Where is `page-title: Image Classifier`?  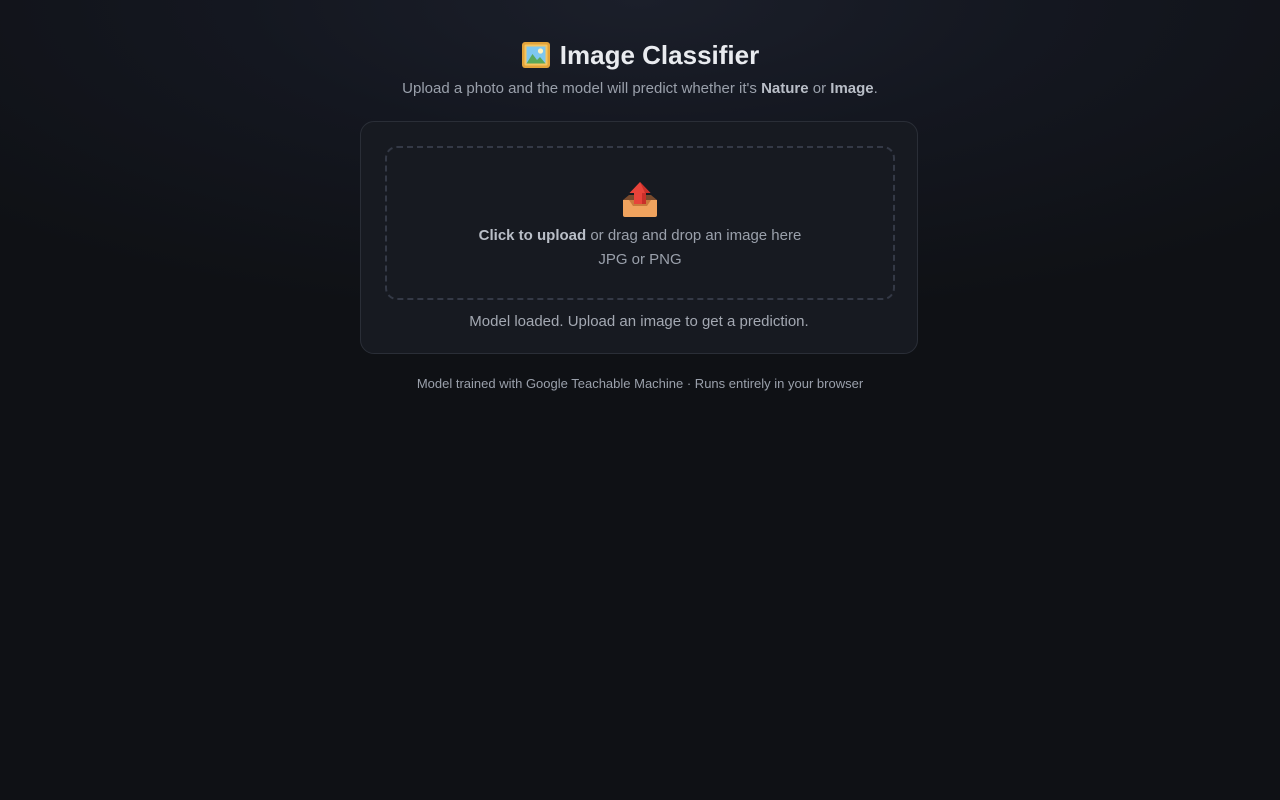 page-title: Image Classifier is located at coordinates (640, 55).